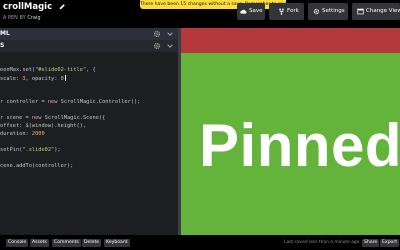 The width and height of the screenshot is (400, 250). Describe the element at coordinates (17, 243) in the screenshot. I see `console-button: Console` at that location.